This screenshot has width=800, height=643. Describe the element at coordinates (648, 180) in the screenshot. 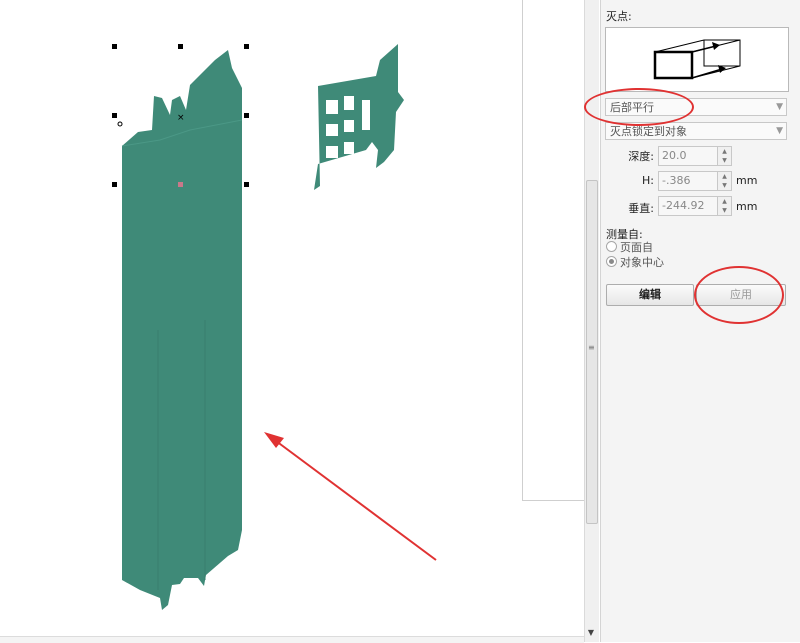

I see `h-label: H:` at that location.